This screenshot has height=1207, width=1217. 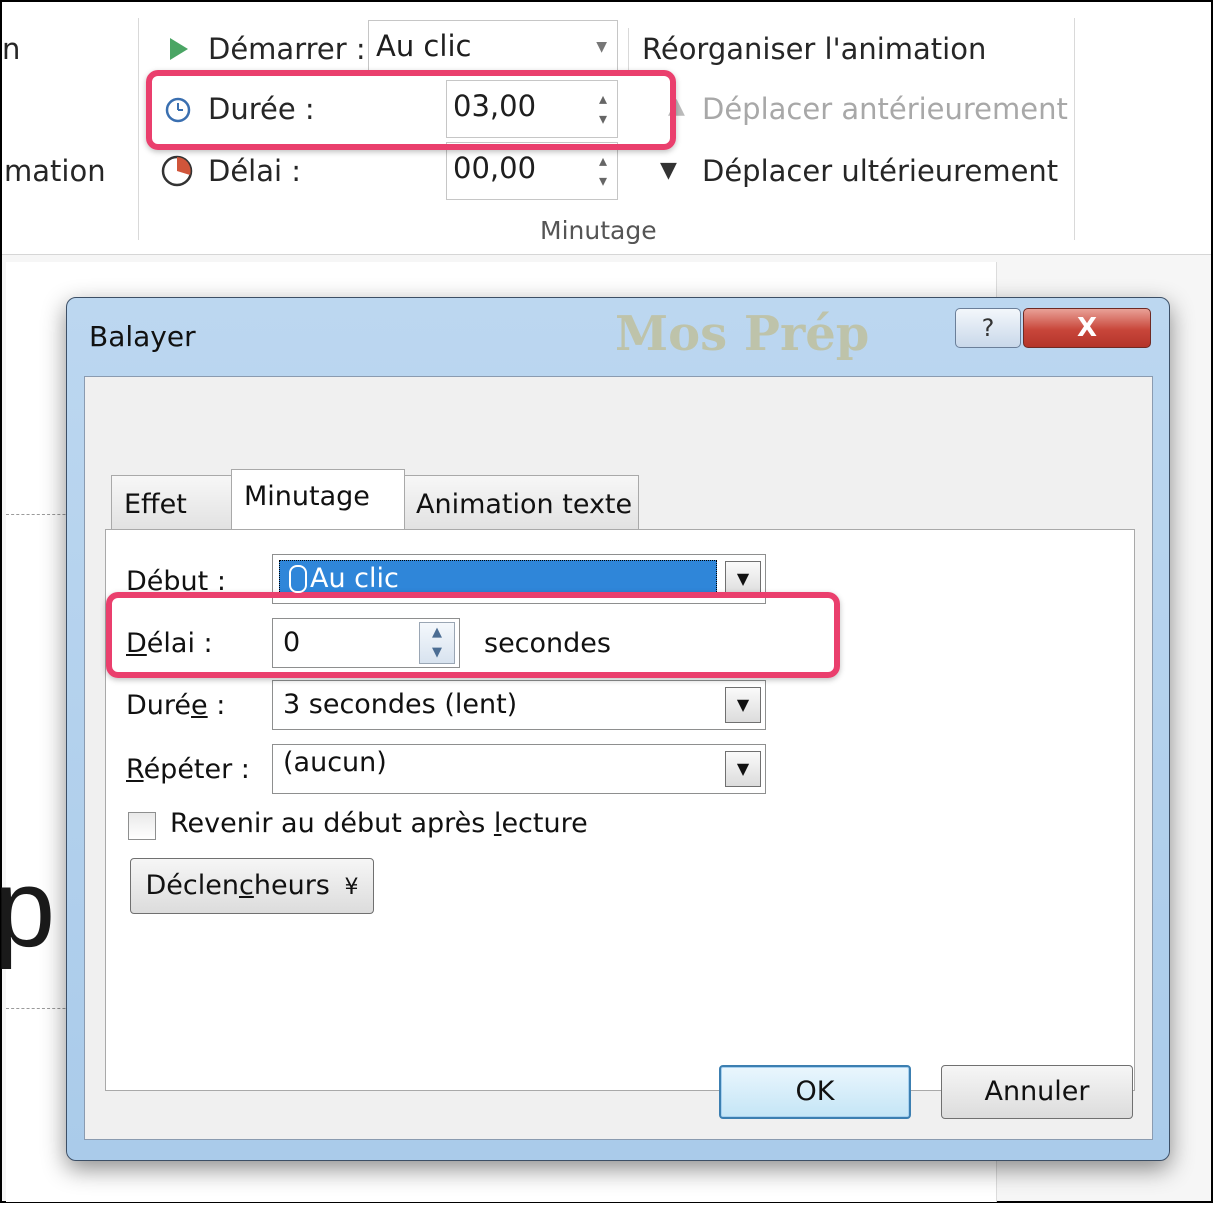 What do you see at coordinates (885, 109) in the screenshot?
I see `move-earlier-button: Déplacer antérieurement` at bounding box center [885, 109].